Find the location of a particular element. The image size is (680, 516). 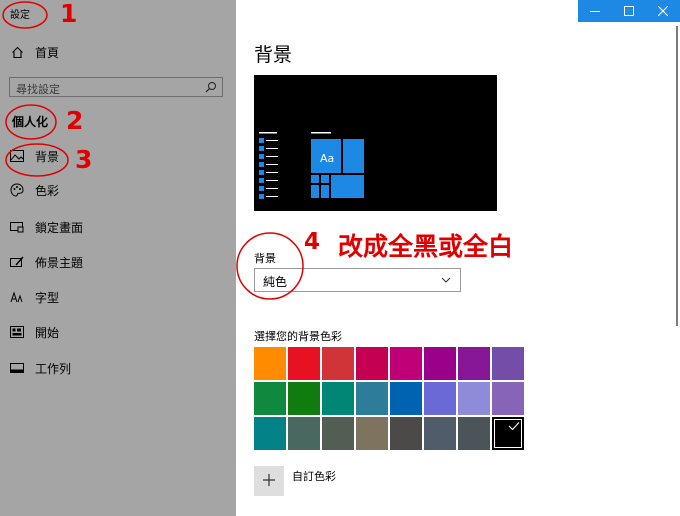

background-type-value: 純色 is located at coordinates (275, 282).